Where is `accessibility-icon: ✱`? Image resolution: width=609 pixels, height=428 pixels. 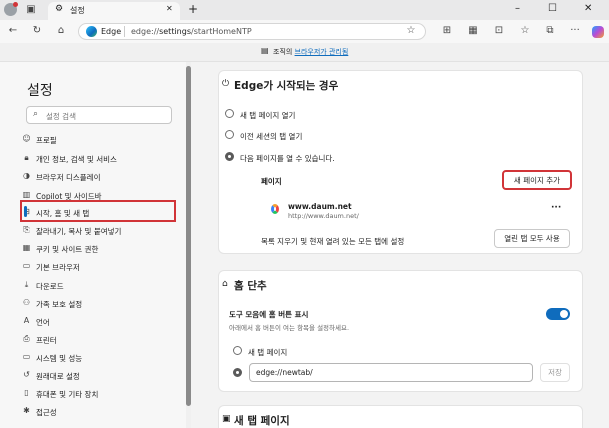
accessibility-icon: ✱ is located at coordinates (26, 410).